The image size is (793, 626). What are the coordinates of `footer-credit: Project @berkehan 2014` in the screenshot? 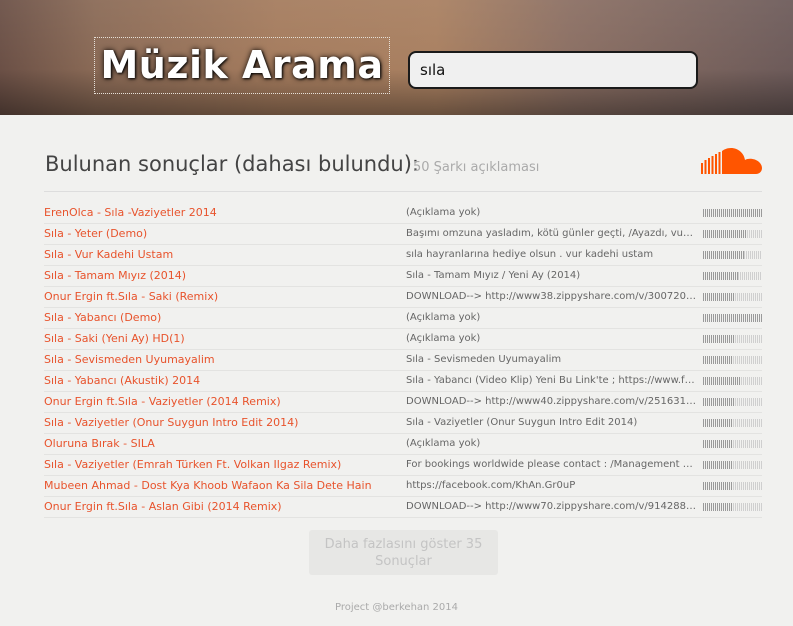 It's located at (396, 607).